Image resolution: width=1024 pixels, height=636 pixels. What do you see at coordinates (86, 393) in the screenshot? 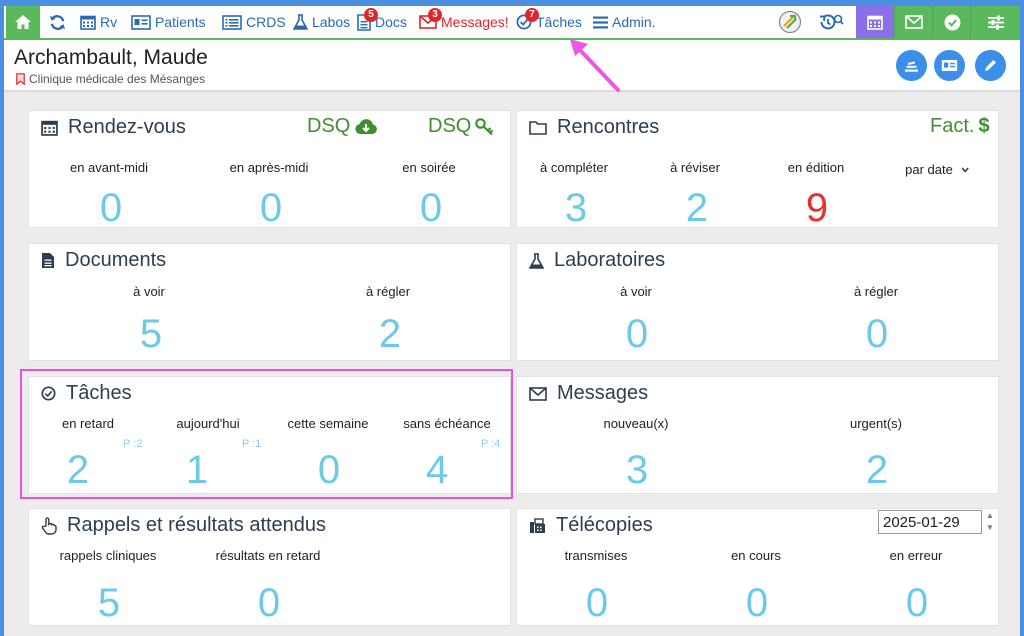
I see `taches-title: Tâches` at bounding box center [86, 393].